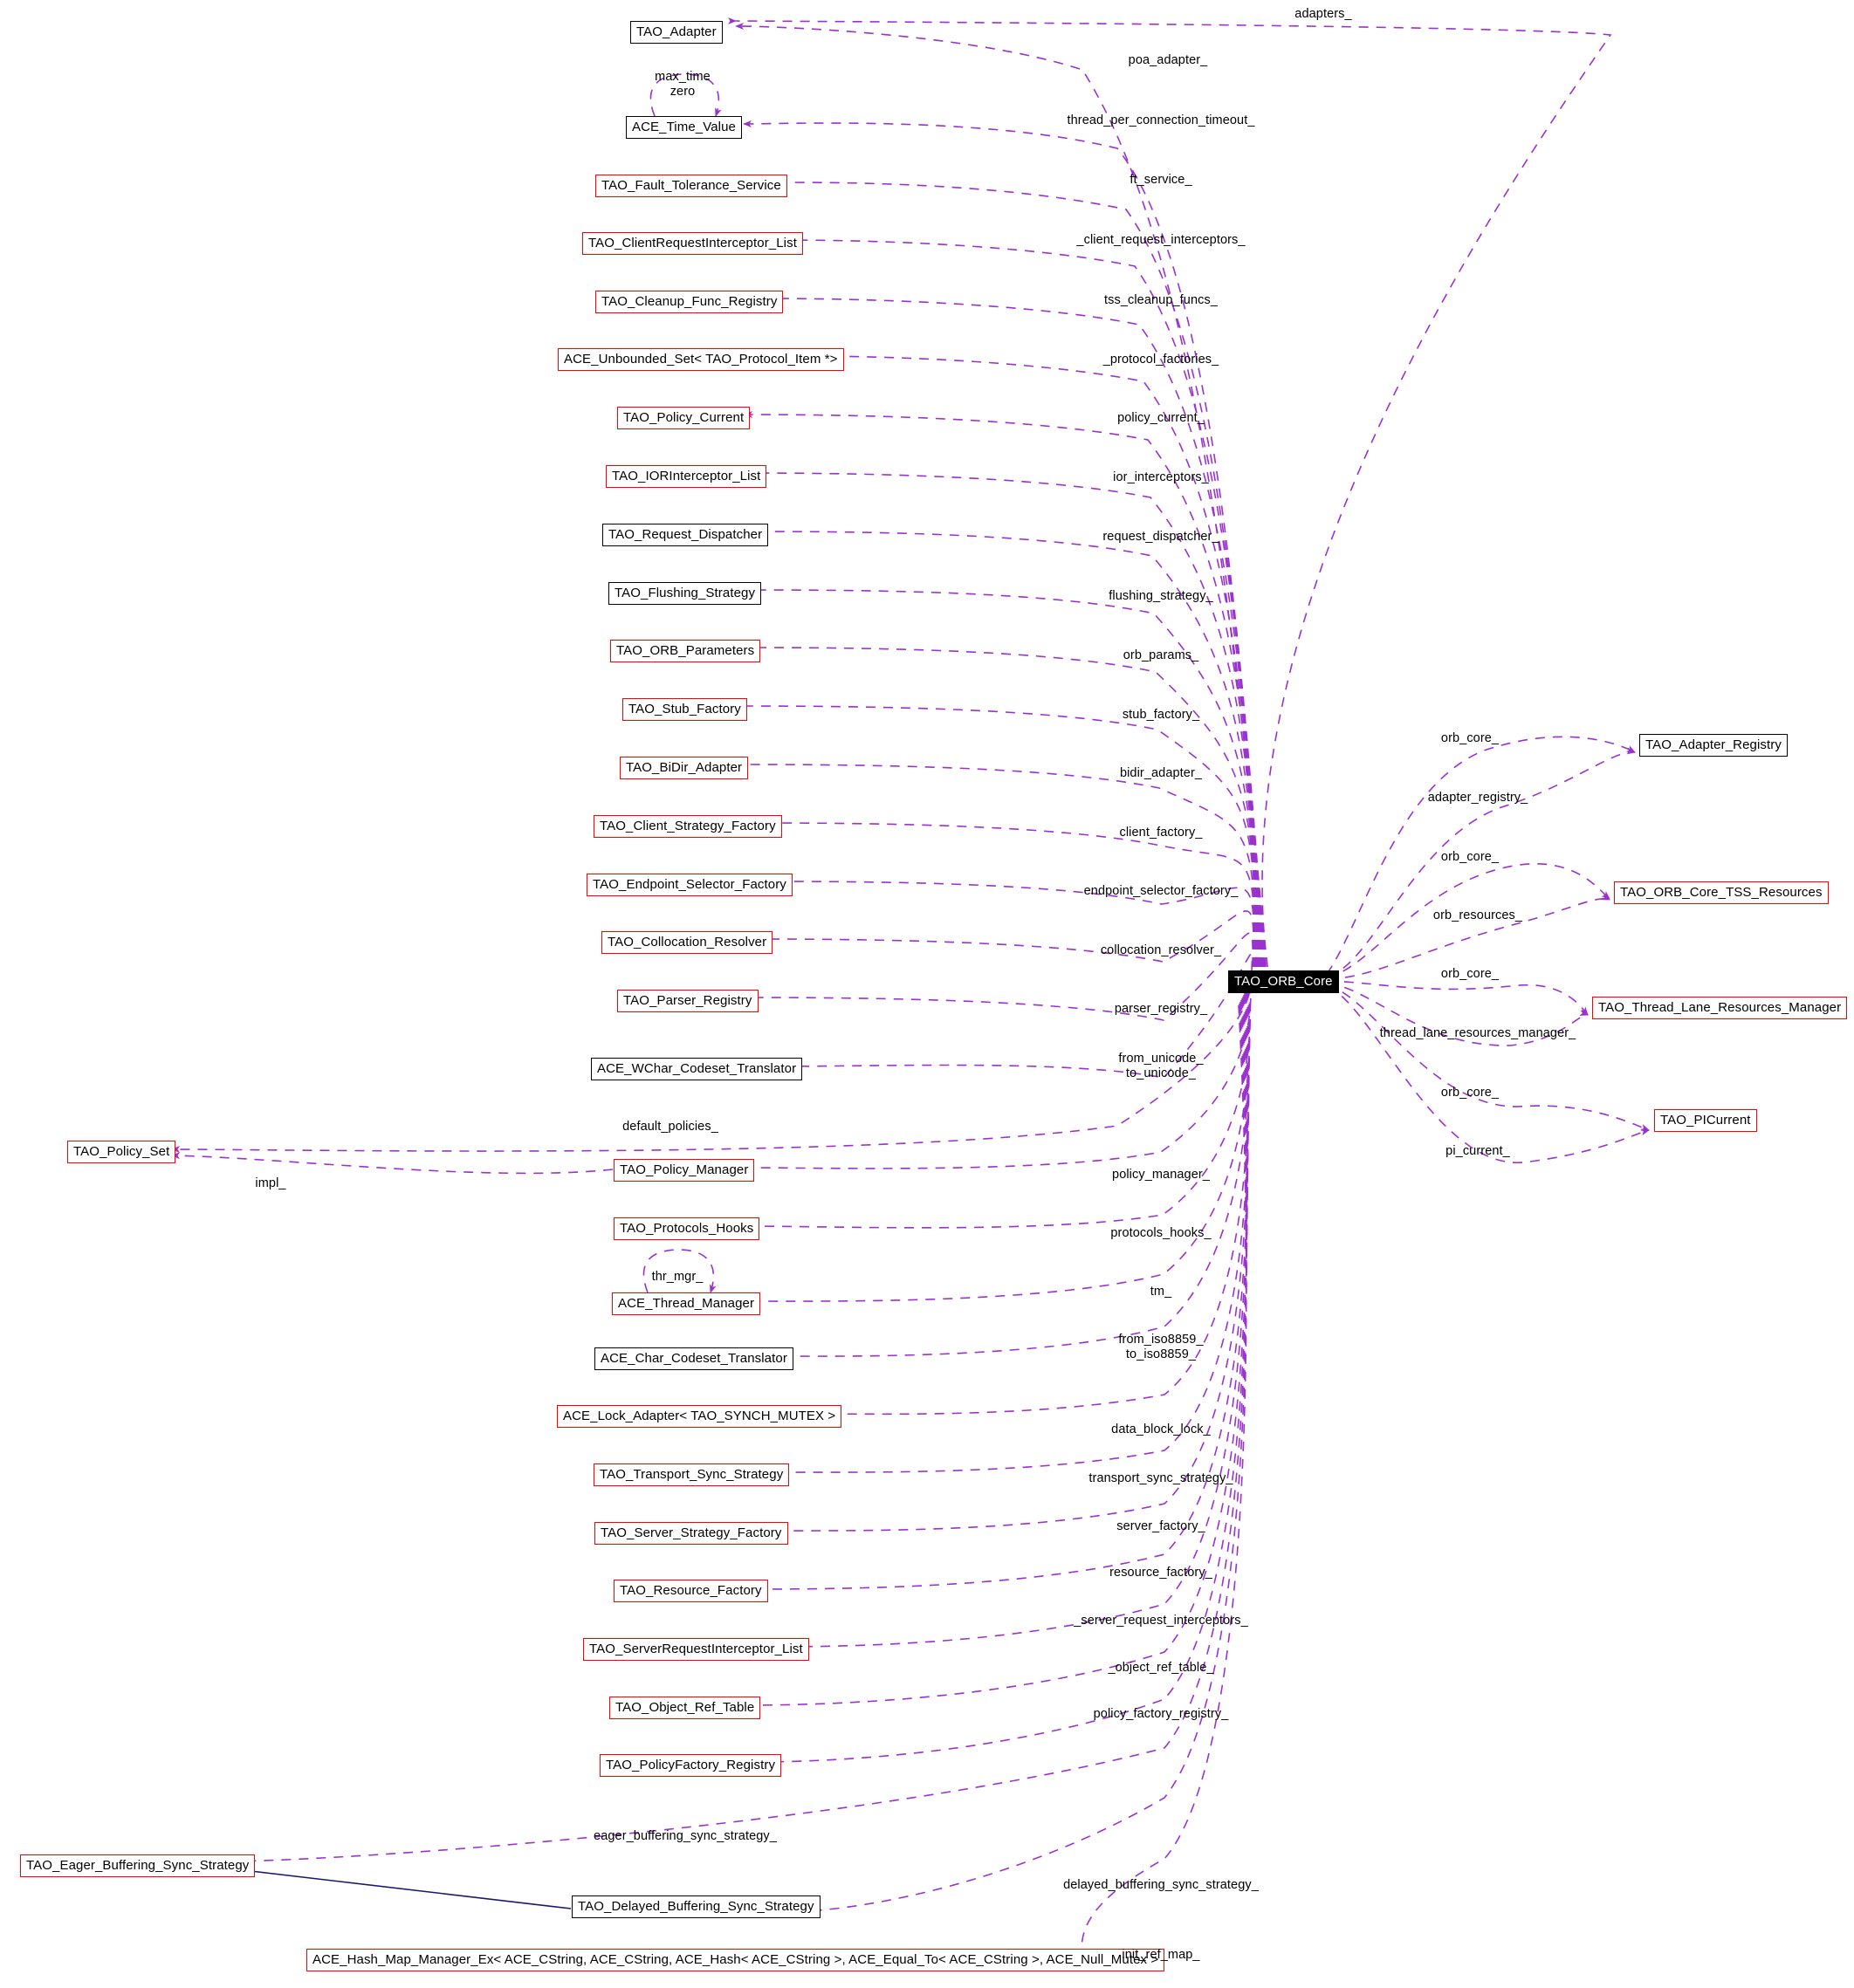 This screenshot has width=1854, height=1988. I want to click on node-ace-thread-manager: ACE_Thread_Manager, so click(686, 1303).